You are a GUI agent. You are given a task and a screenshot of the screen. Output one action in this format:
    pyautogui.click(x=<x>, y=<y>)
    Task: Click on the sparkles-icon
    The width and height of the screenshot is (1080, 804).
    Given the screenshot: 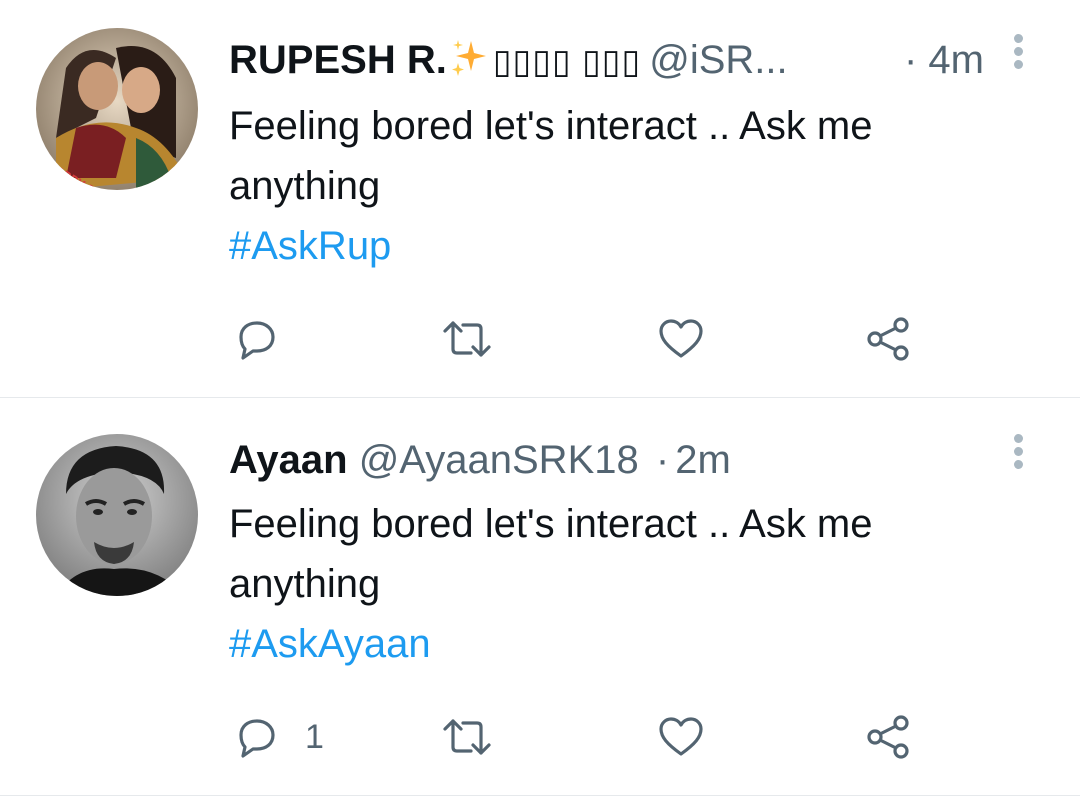 What is the action you would take?
    pyautogui.click(x=469, y=62)
    